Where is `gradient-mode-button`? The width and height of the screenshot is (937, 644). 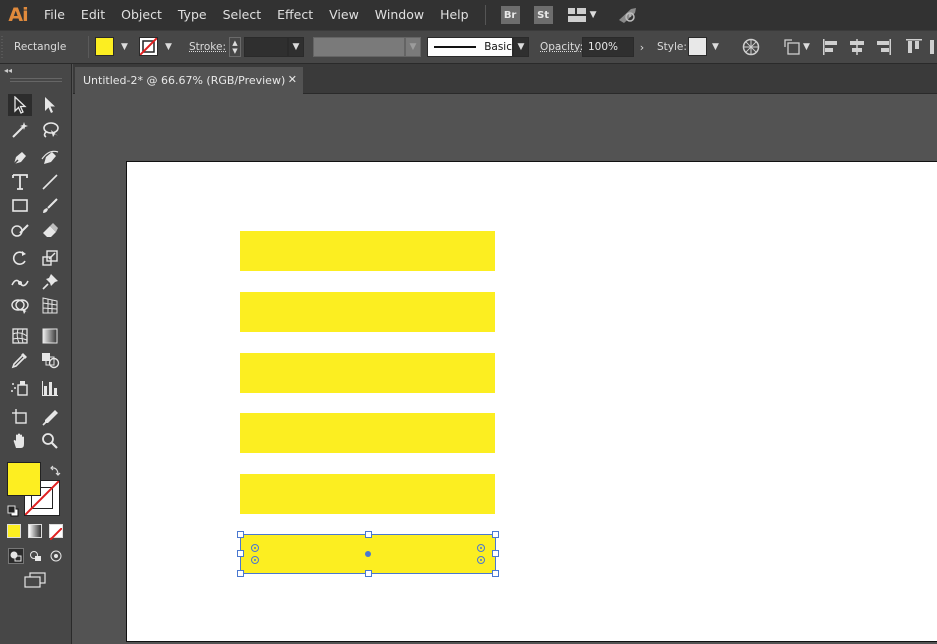
gradient-mode-button is located at coordinates (35, 531).